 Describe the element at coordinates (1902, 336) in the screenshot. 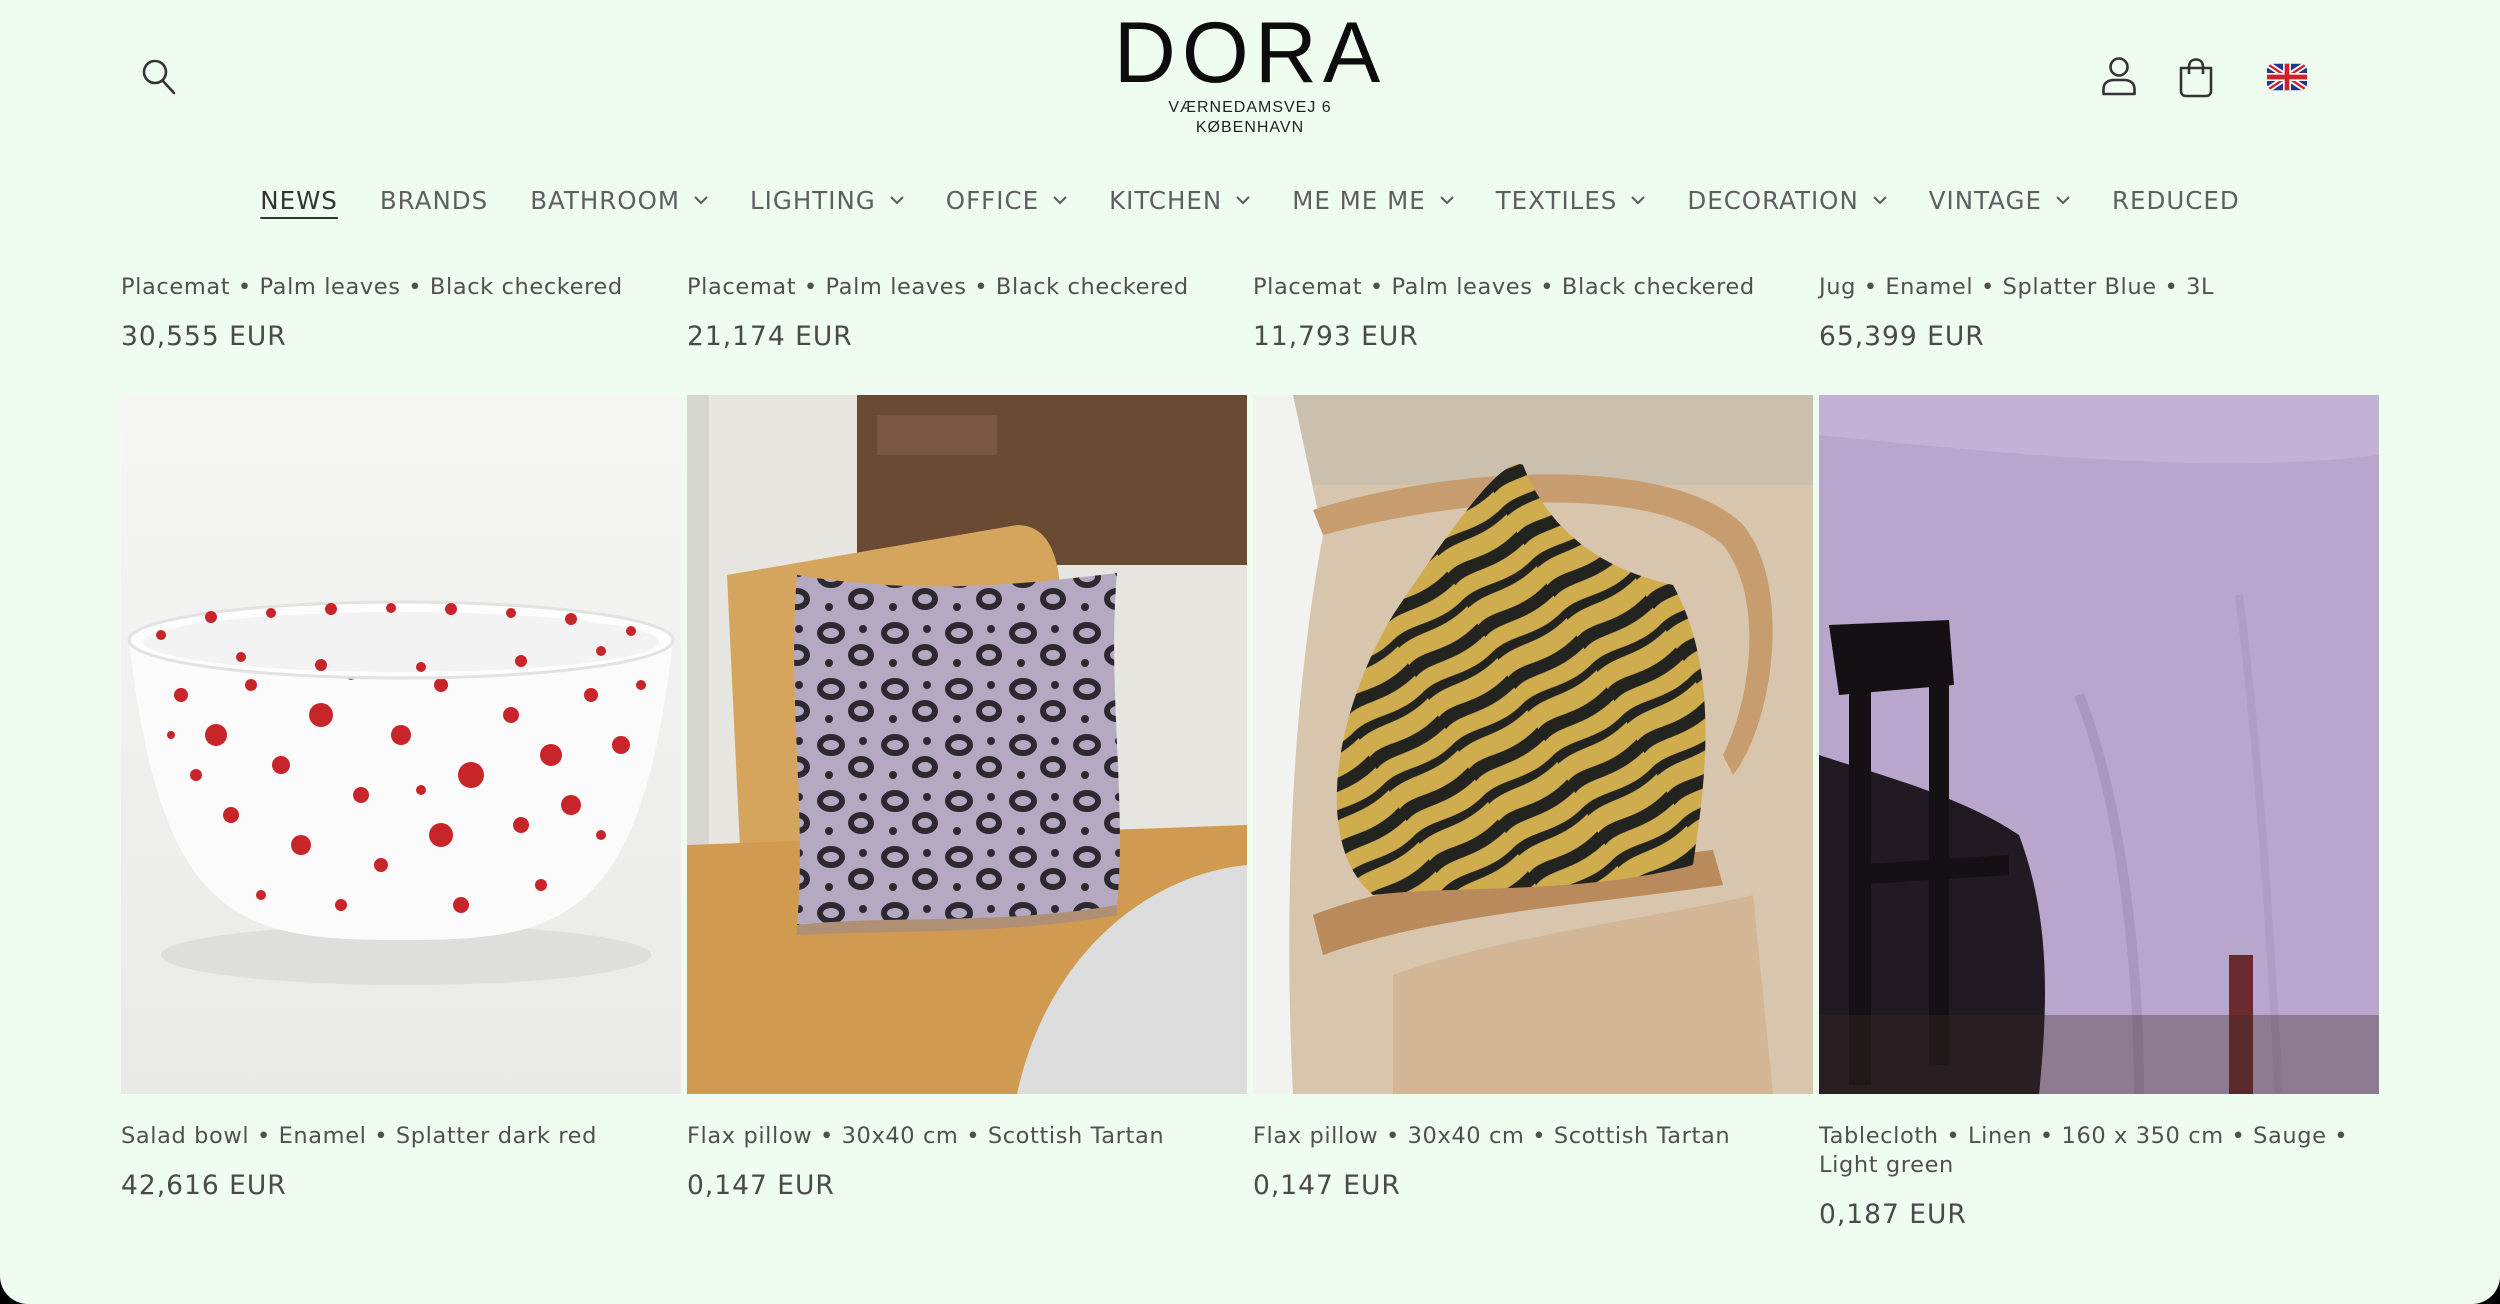

I see `product-price: 65,399 EUR` at that location.